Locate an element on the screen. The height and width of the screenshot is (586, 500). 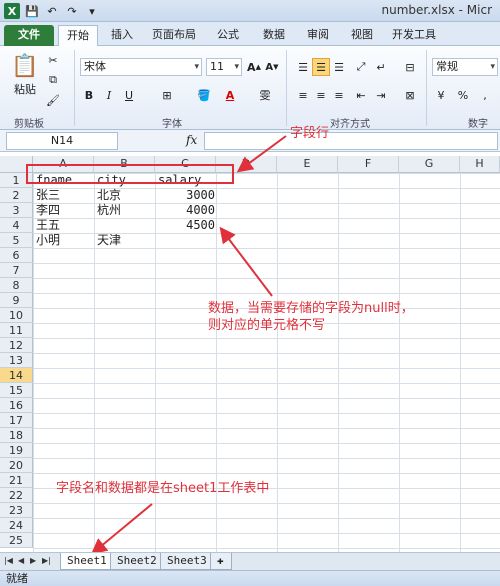
row-header: 16 is located at coordinates (16, 405).